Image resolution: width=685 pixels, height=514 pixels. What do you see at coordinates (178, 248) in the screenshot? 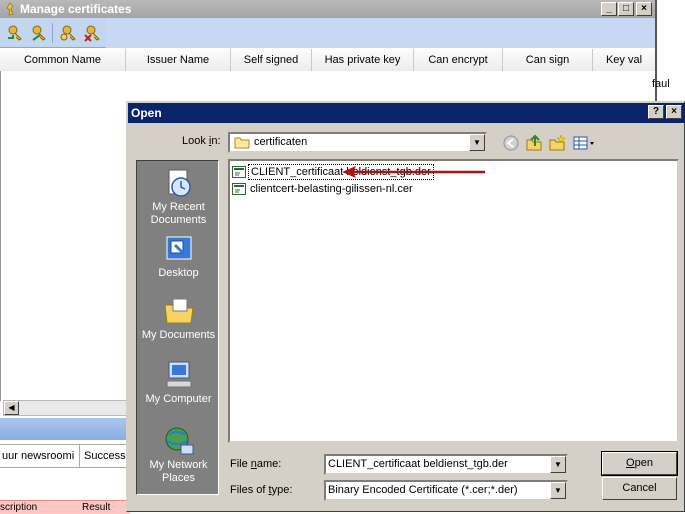
I see `desktop-icon` at bounding box center [178, 248].